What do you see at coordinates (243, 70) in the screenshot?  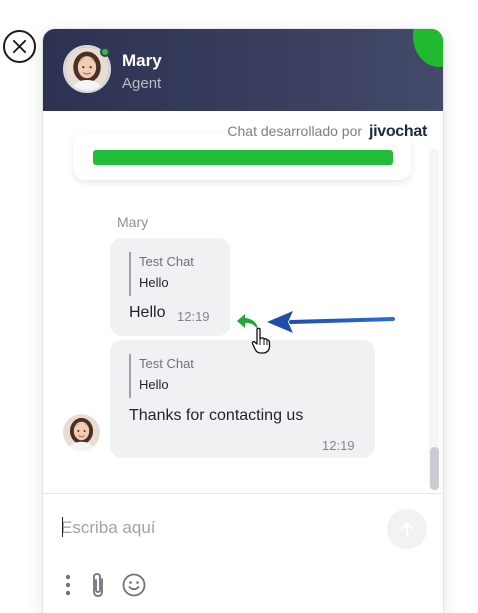 I see `chat-header: Mary Agent` at bounding box center [243, 70].